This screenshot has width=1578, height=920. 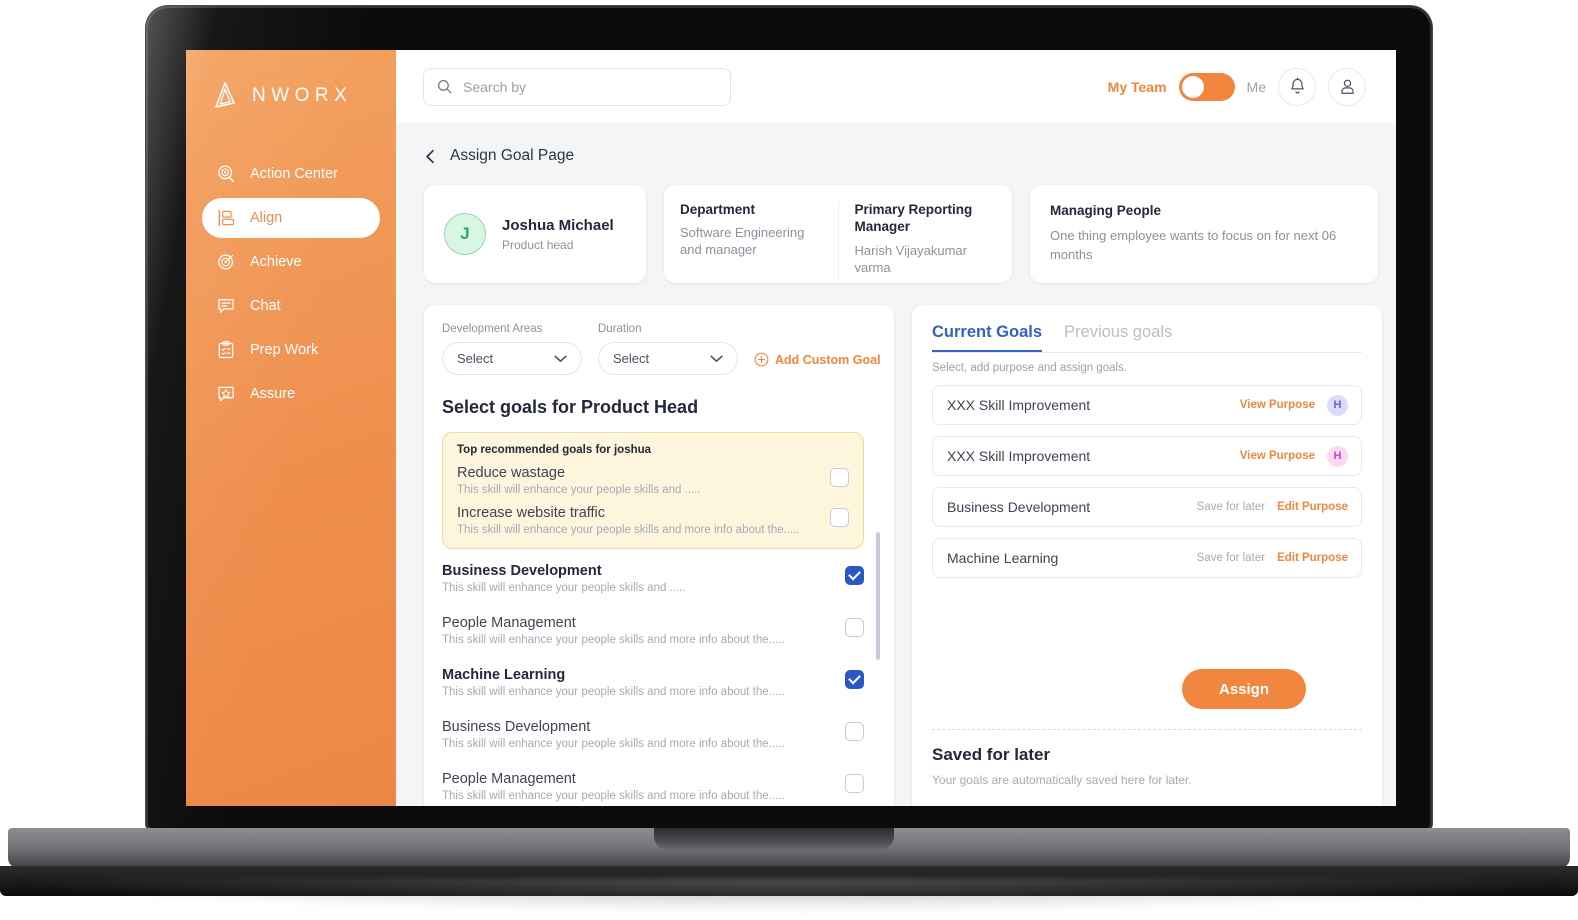 What do you see at coordinates (531, 513) in the screenshot?
I see `goal-name: Increase website traffic` at bounding box center [531, 513].